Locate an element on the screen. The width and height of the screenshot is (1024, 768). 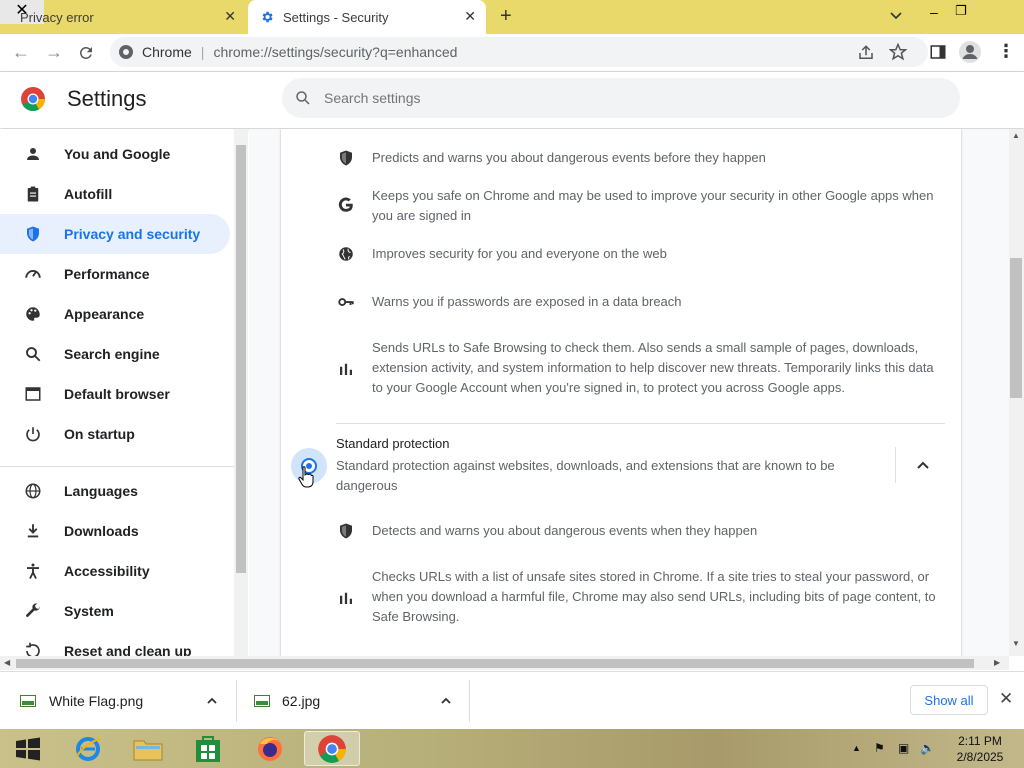
volume-icon: 🔈 is located at coordinates (927, 748).